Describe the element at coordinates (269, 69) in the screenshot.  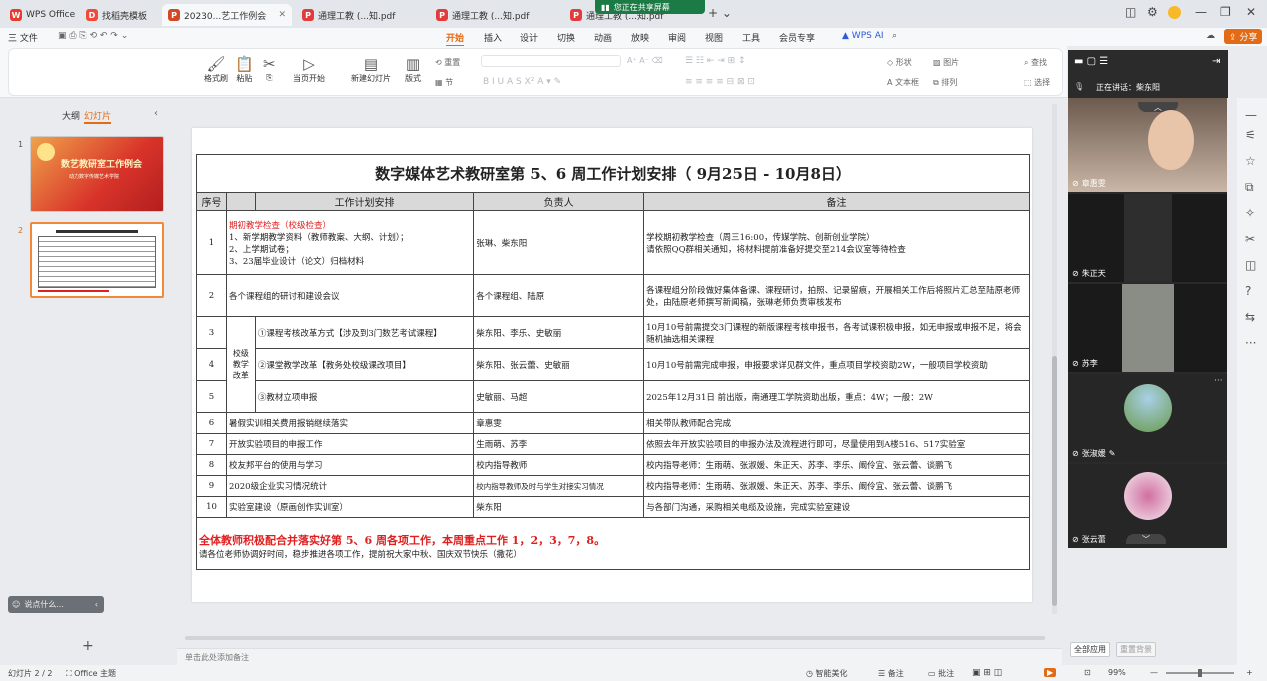
I see `cut-copy-group: ✂ ⎘` at that location.